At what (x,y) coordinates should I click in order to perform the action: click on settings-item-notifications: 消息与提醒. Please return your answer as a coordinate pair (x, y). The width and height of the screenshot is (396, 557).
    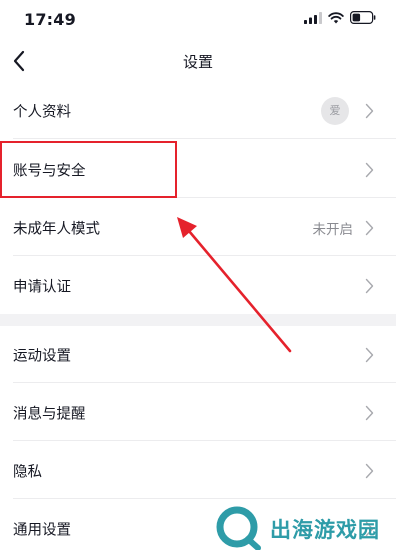
    Looking at the image, I should click on (198, 412).